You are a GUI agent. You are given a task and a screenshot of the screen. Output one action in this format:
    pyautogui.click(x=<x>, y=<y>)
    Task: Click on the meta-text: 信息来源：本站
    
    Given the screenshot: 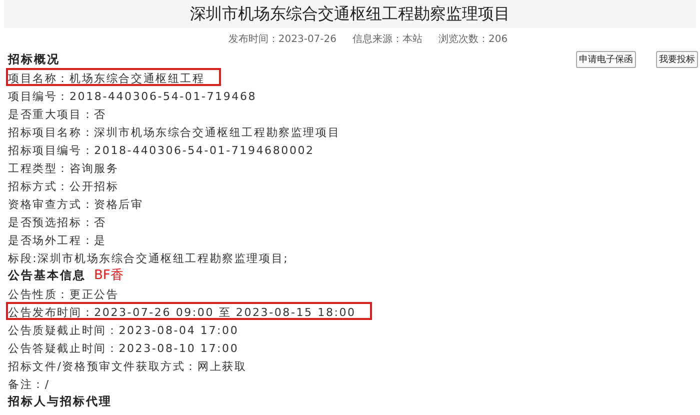 What is the action you would take?
    pyautogui.click(x=387, y=39)
    